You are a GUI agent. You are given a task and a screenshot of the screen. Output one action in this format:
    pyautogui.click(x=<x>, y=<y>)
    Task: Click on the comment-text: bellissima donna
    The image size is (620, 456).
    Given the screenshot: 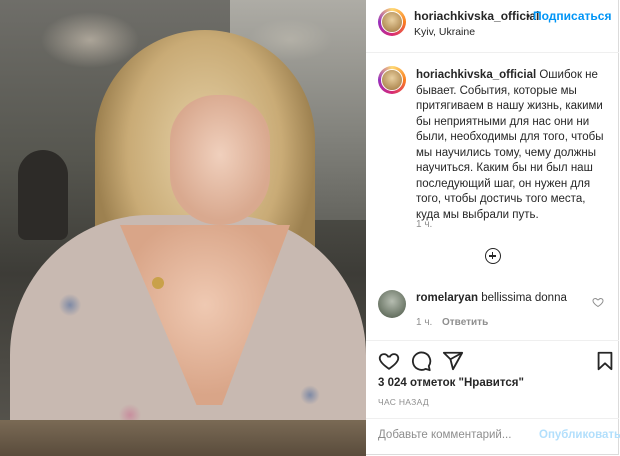 What is the action you would take?
    pyautogui.click(x=522, y=298)
    